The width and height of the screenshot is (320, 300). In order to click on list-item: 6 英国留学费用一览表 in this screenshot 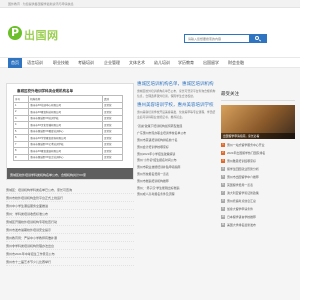, I will do `click(258, 185)`.